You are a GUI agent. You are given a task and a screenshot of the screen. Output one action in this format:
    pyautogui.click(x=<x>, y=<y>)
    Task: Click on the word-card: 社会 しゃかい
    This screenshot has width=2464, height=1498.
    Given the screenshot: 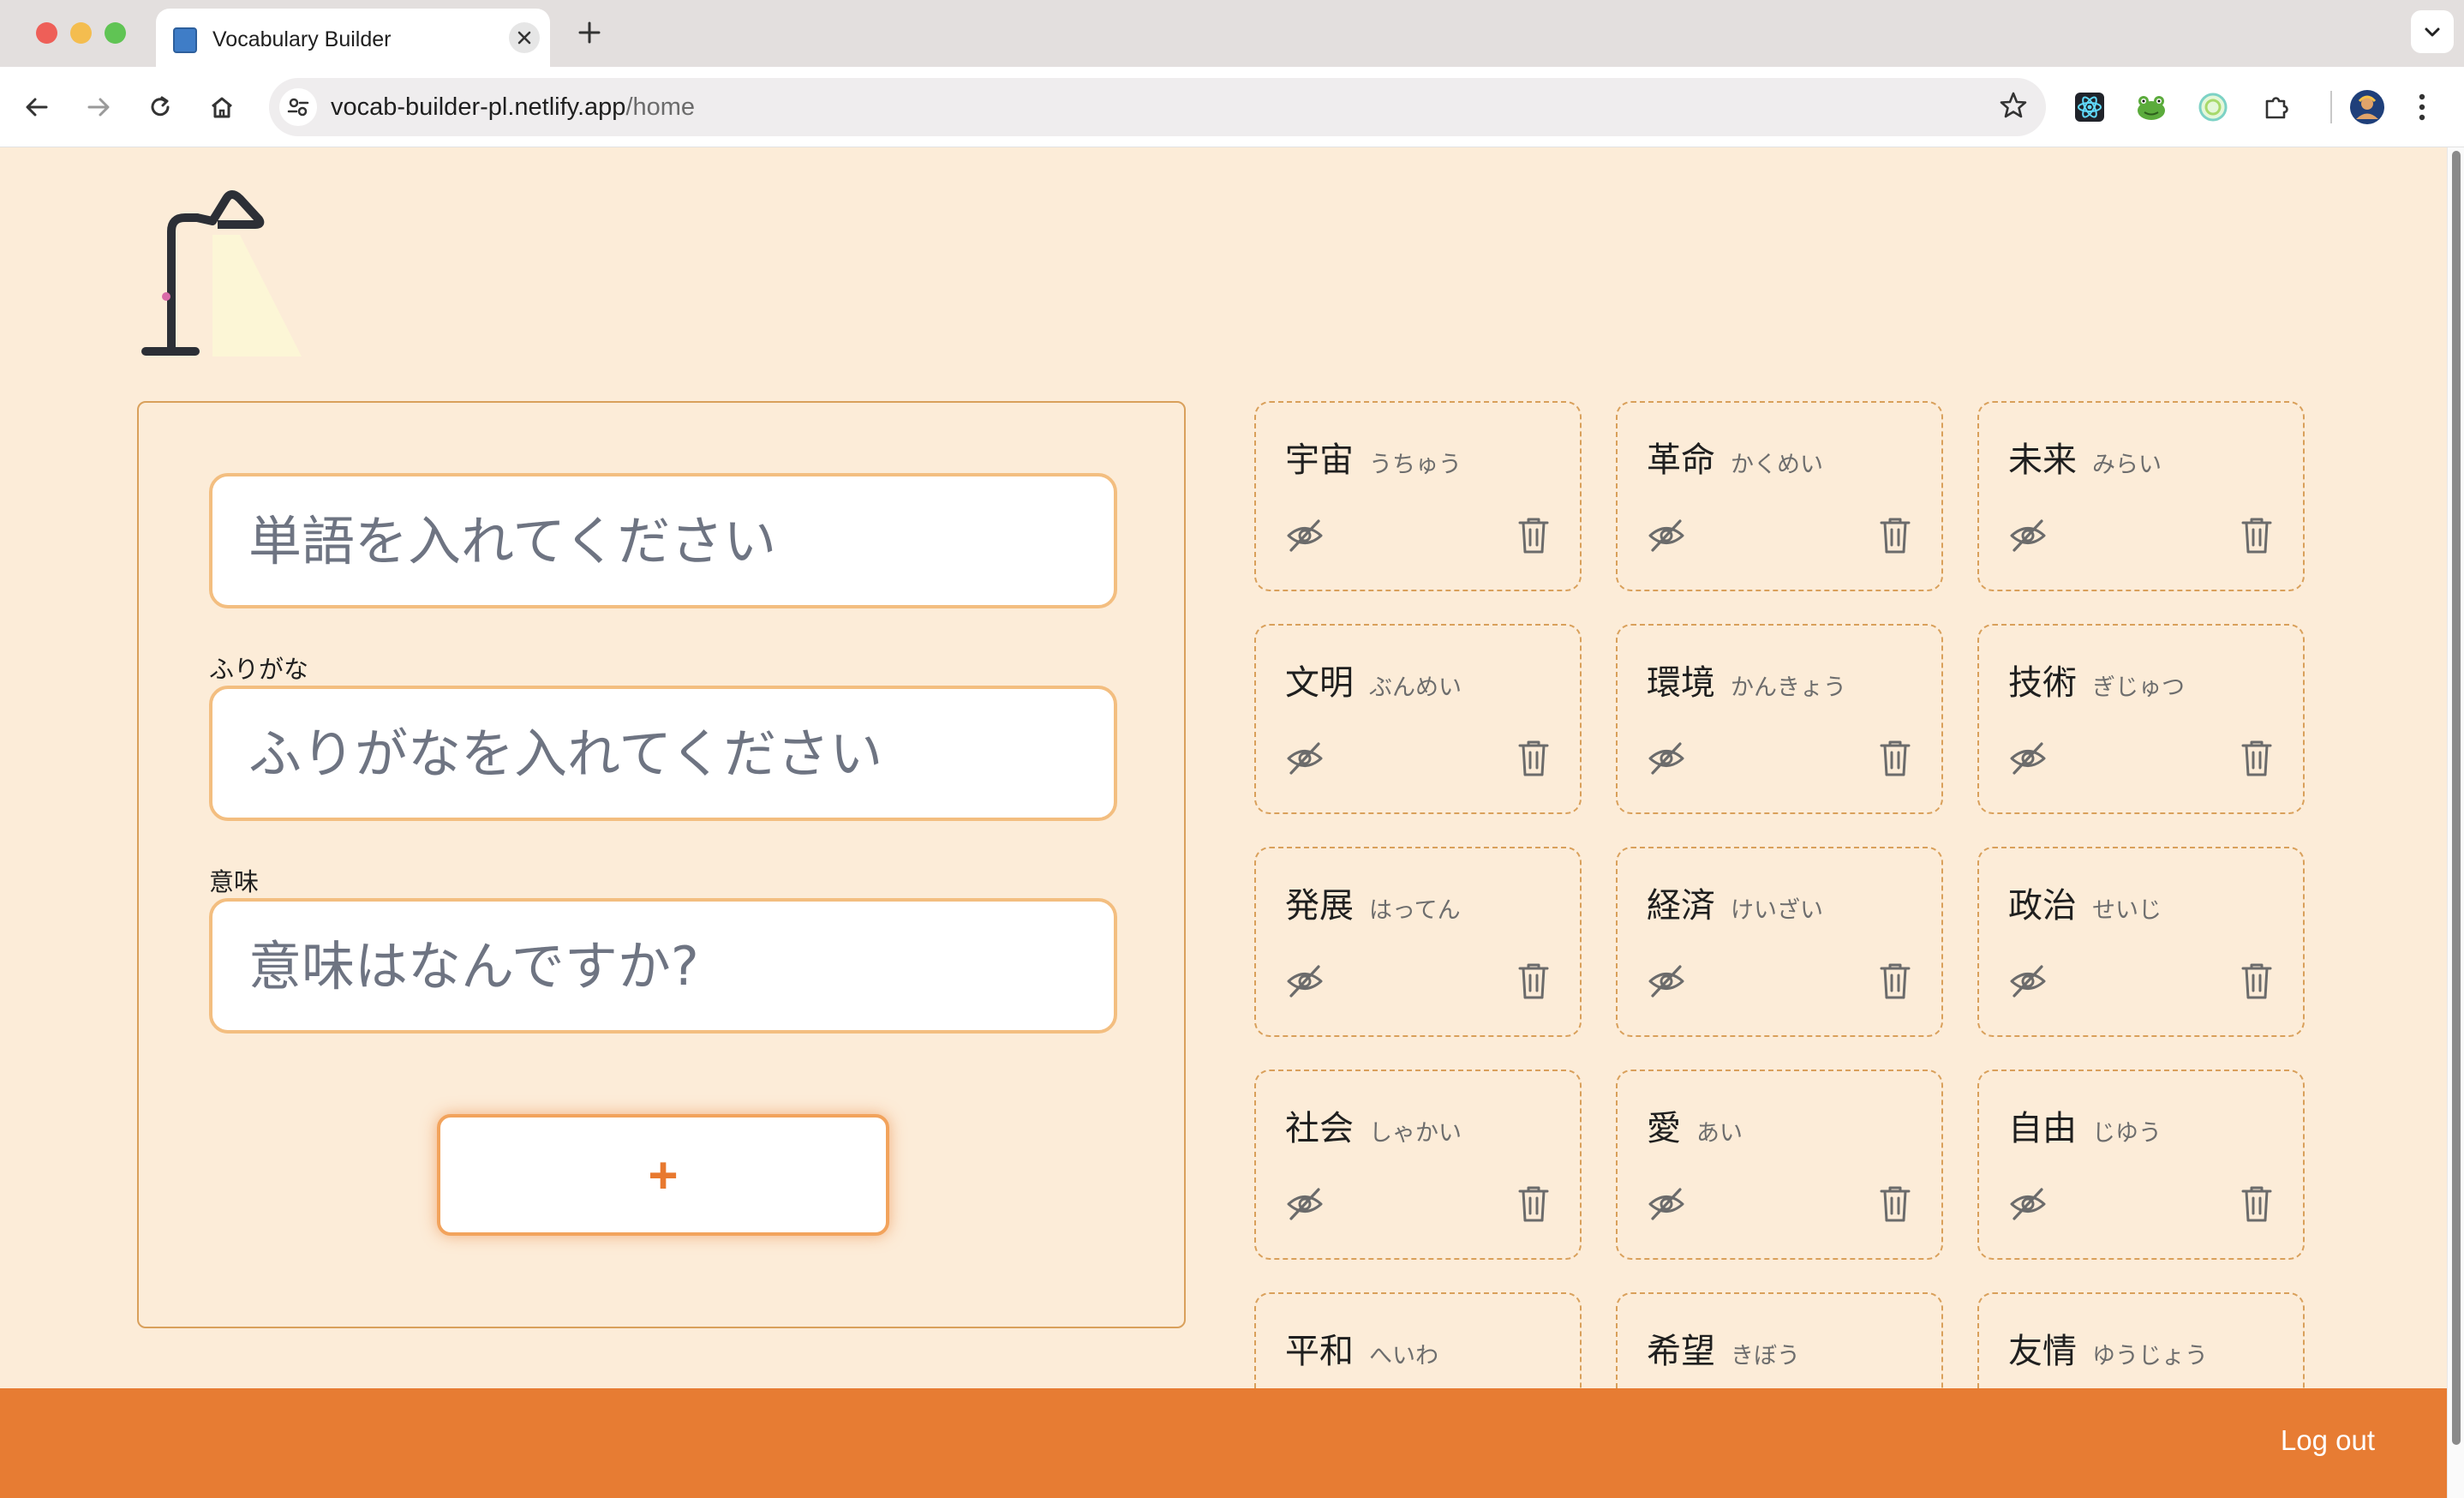 What is the action you would take?
    pyautogui.click(x=1418, y=1165)
    